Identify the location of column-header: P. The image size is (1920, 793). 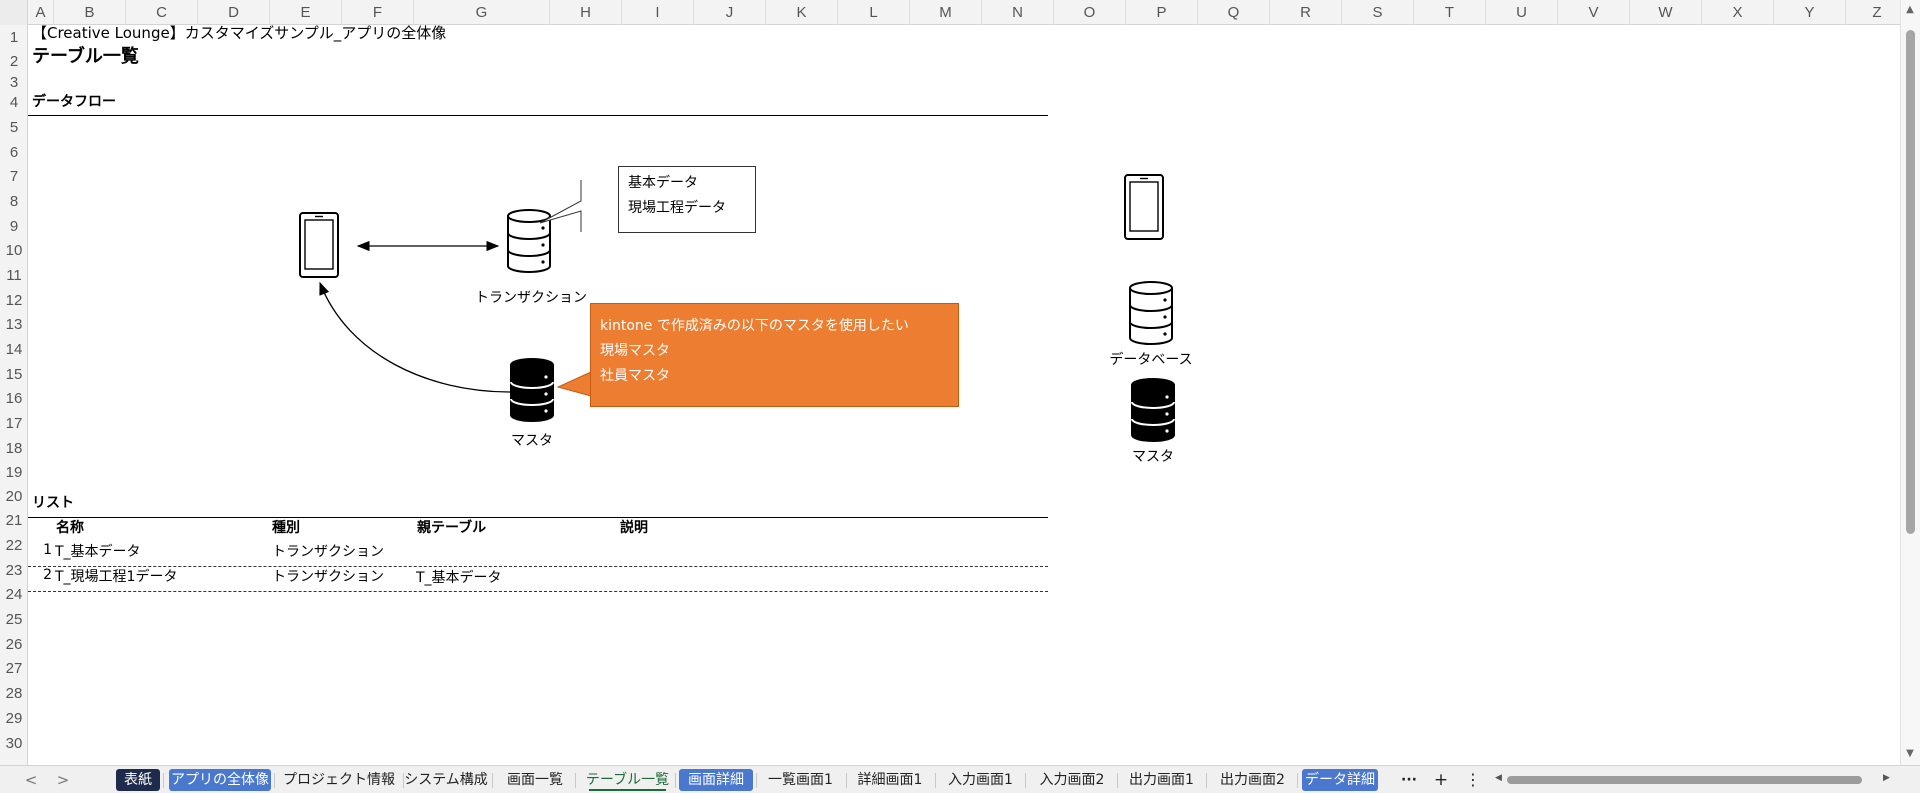
(1162, 12).